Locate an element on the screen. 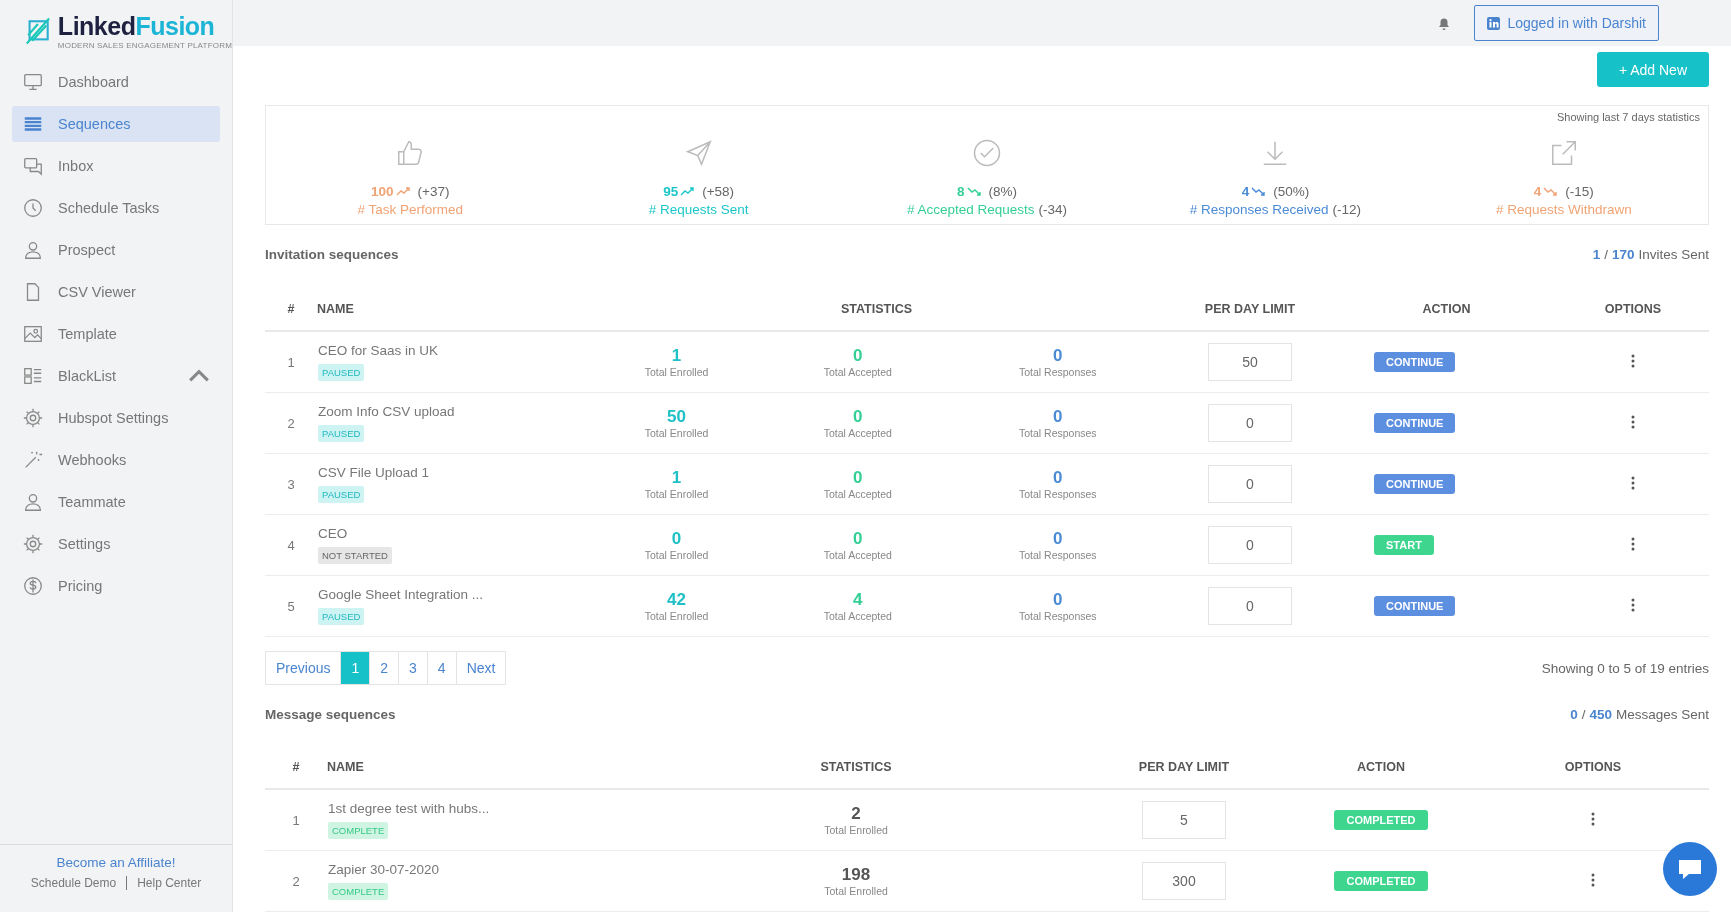 This screenshot has height=912, width=1731. sequence-name: CEO is located at coordinates (333, 533).